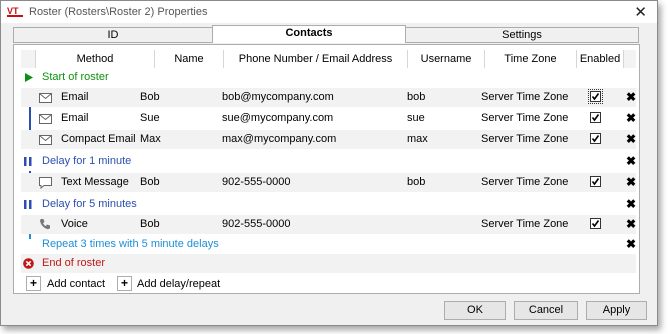 The image size is (668, 334). I want to click on end-of-roster-row: End of roster, so click(328, 263).